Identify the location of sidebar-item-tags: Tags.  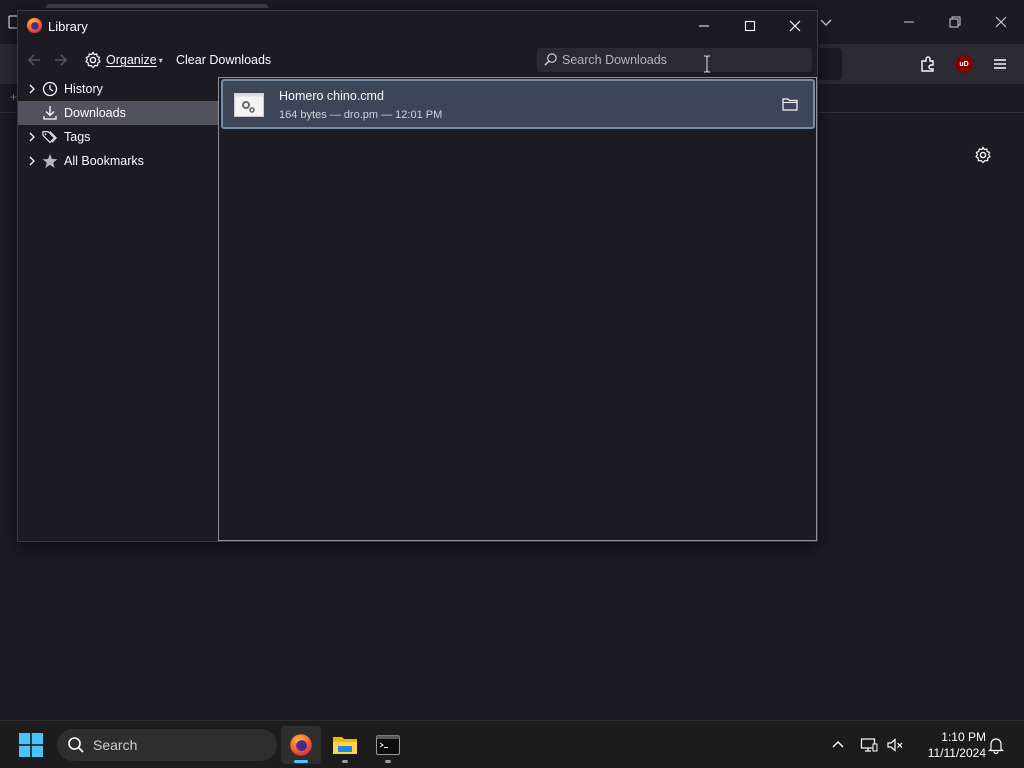
(118, 137).